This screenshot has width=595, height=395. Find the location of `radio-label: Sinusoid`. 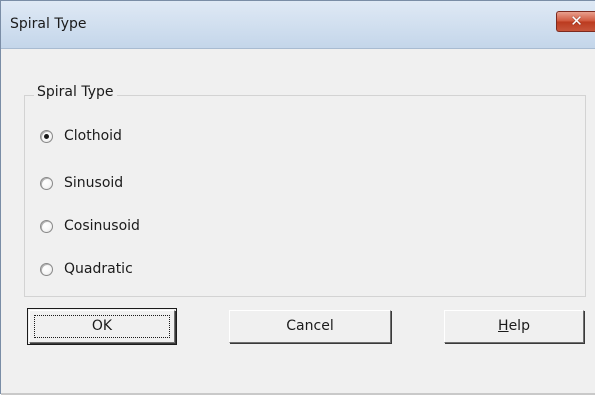

radio-label: Sinusoid is located at coordinates (94, 183).